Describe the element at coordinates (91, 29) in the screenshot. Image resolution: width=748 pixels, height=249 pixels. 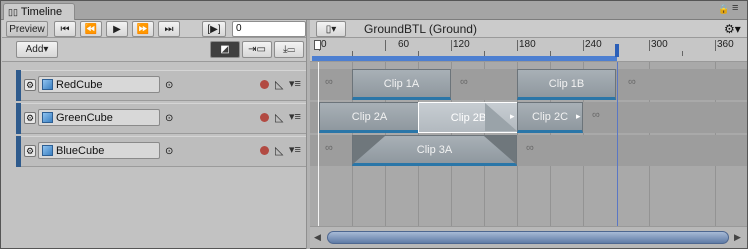
I see `previous-frame-icon: ⏪` at that location.